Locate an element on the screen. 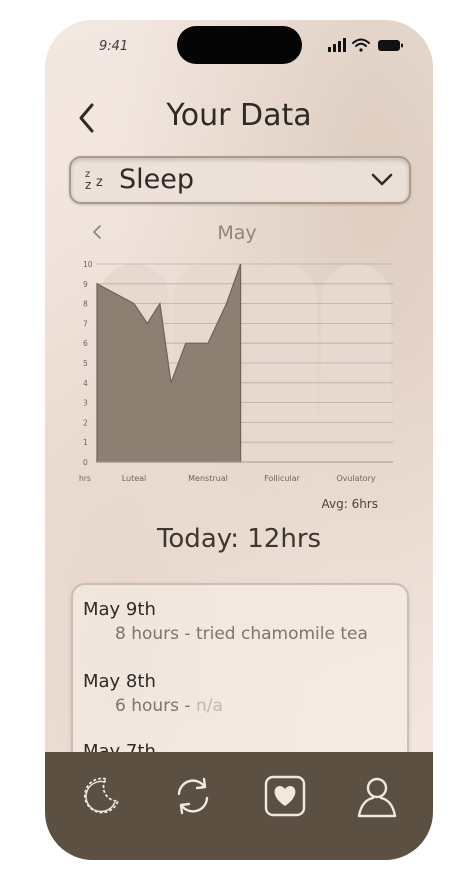 This screenshot has height=878, width=476. chart-month-title: May is located at coordinates (236, 233).